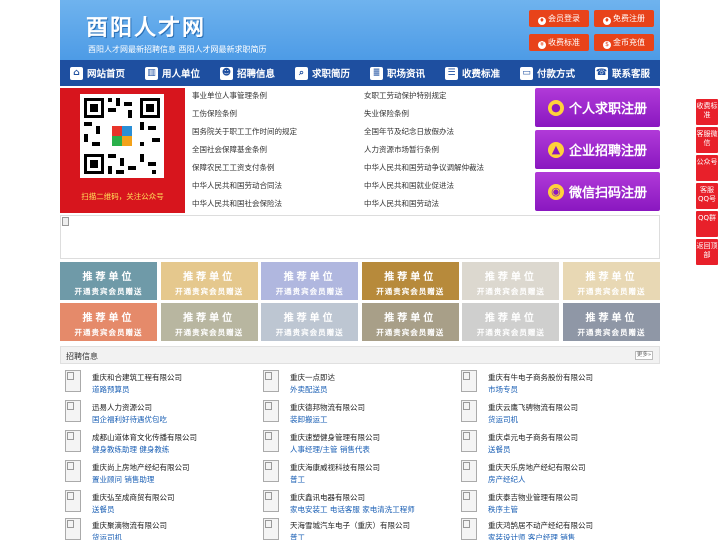 This screenshot has width=720, height=540. I want to click on job-positions: 市场专员, so click(503, 389).